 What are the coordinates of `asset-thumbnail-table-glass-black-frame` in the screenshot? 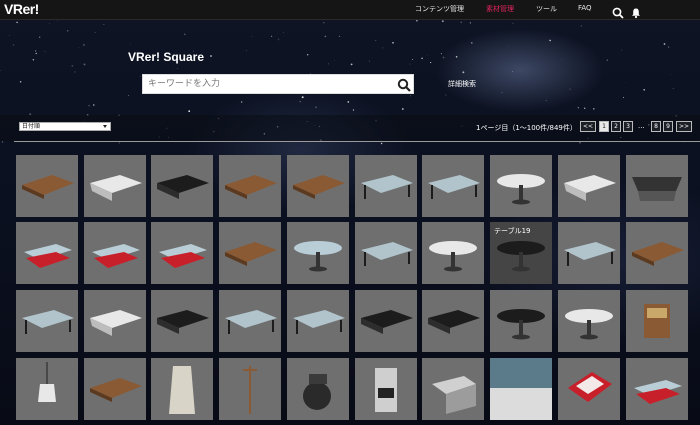 It's located at (386, 186).